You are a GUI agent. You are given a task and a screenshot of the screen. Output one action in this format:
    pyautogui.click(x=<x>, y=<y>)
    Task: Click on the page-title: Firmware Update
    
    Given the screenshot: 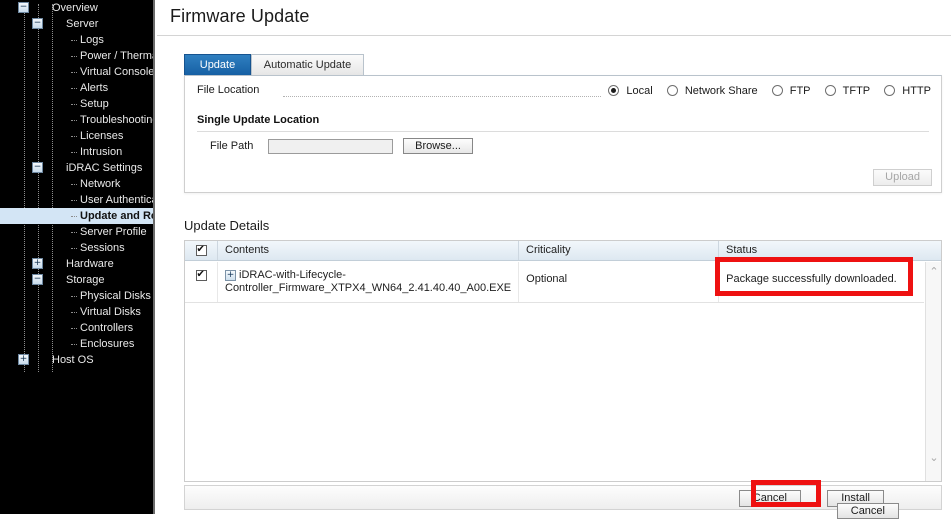 What is the action you would take?
    pyautogui.click(x=240, y=16)
    